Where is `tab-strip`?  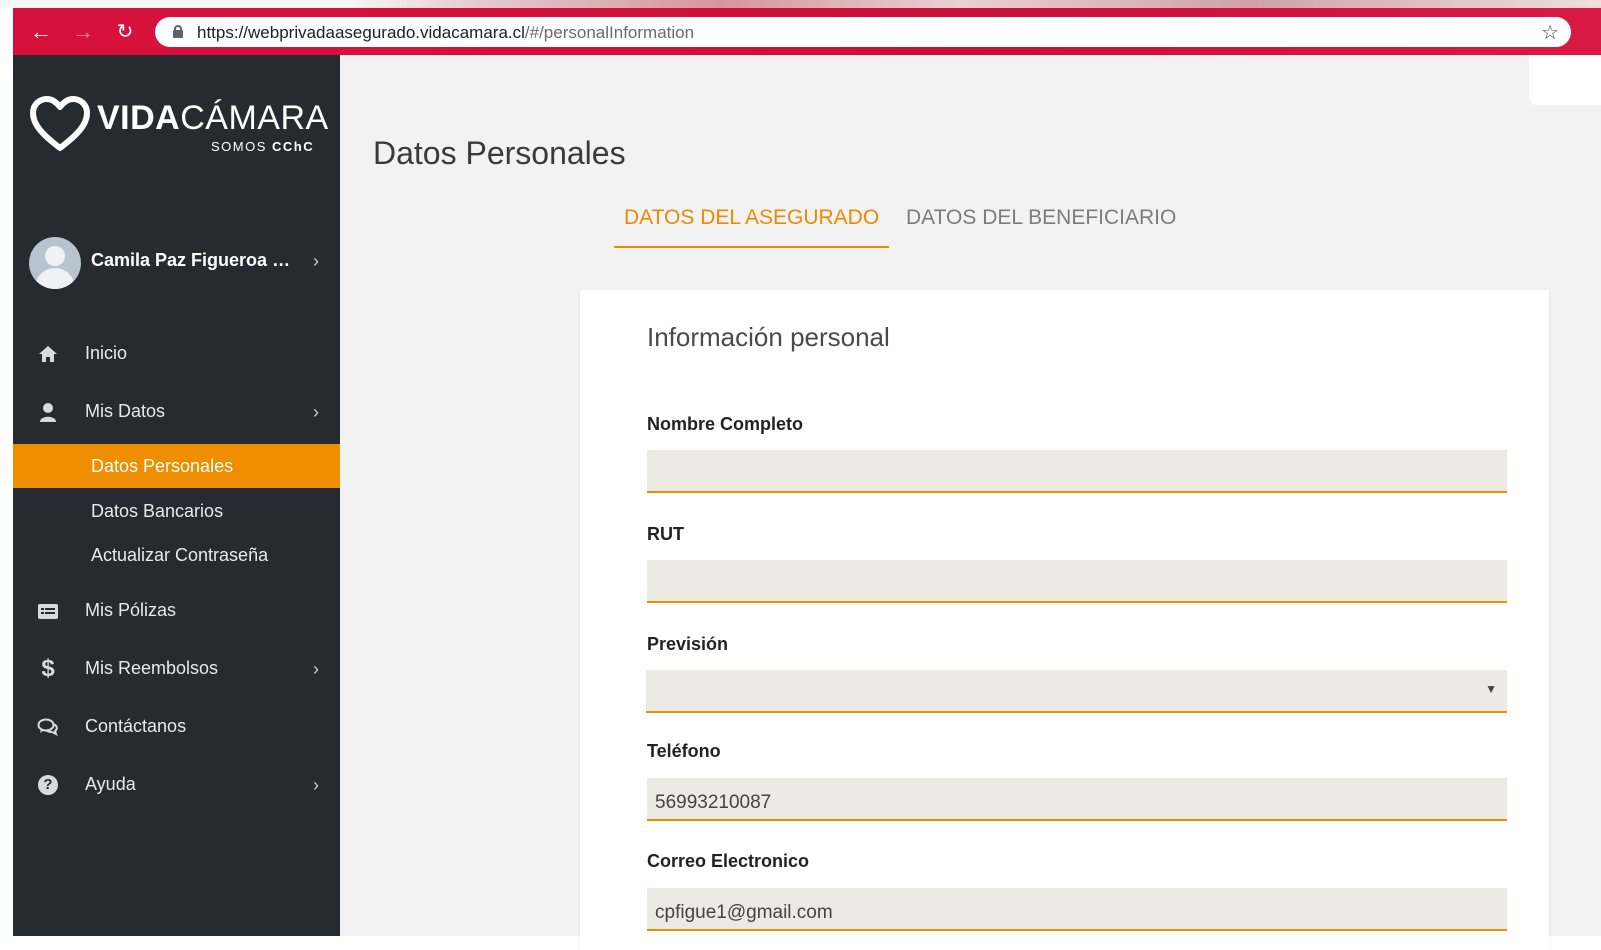 tab-strip is located at coordinates (800, 4).